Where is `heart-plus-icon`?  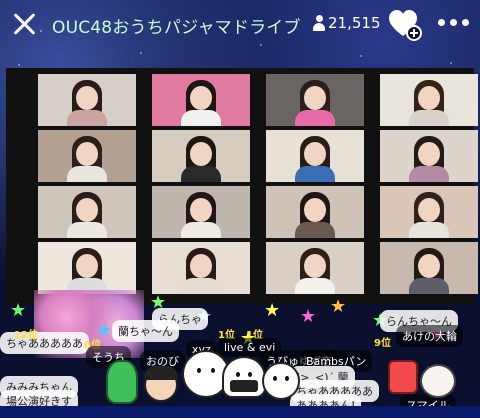
heart-plus-icon is located at coordinates (405, 25).